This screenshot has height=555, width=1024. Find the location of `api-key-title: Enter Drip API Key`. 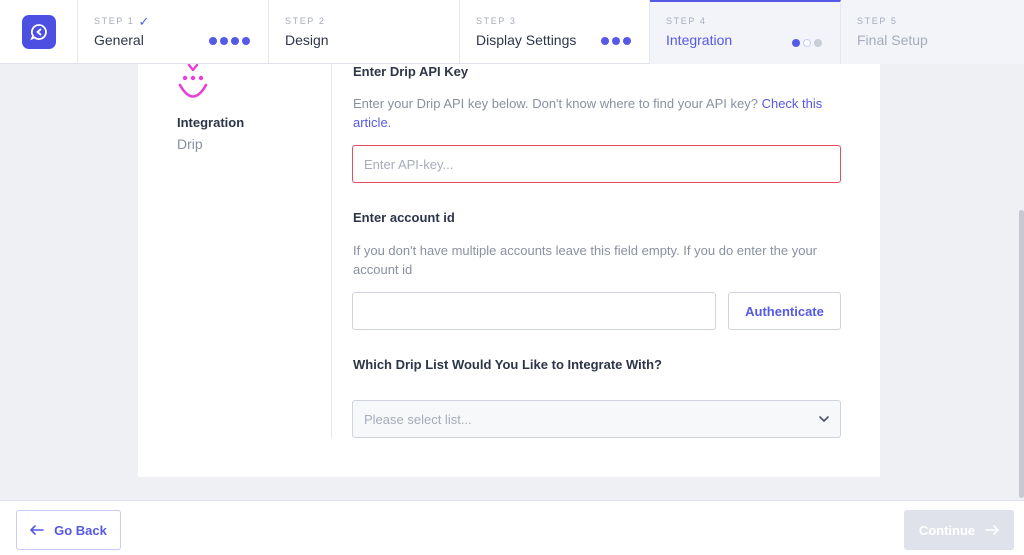

api-key-title: Enter Drip API Key is located at coordinates (411, 71).